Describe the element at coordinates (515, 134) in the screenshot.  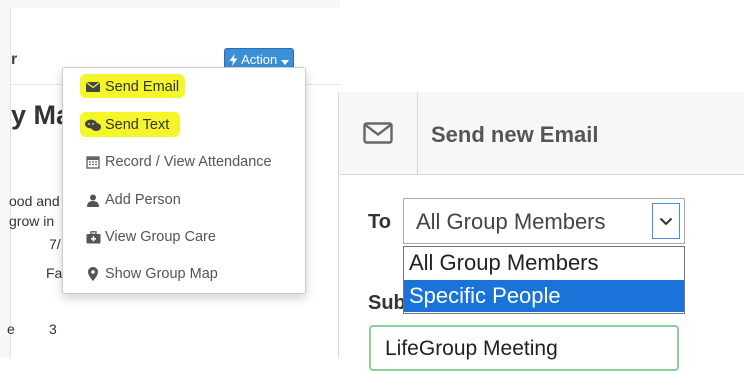
I see `modal-title: Send new Email` at that location.